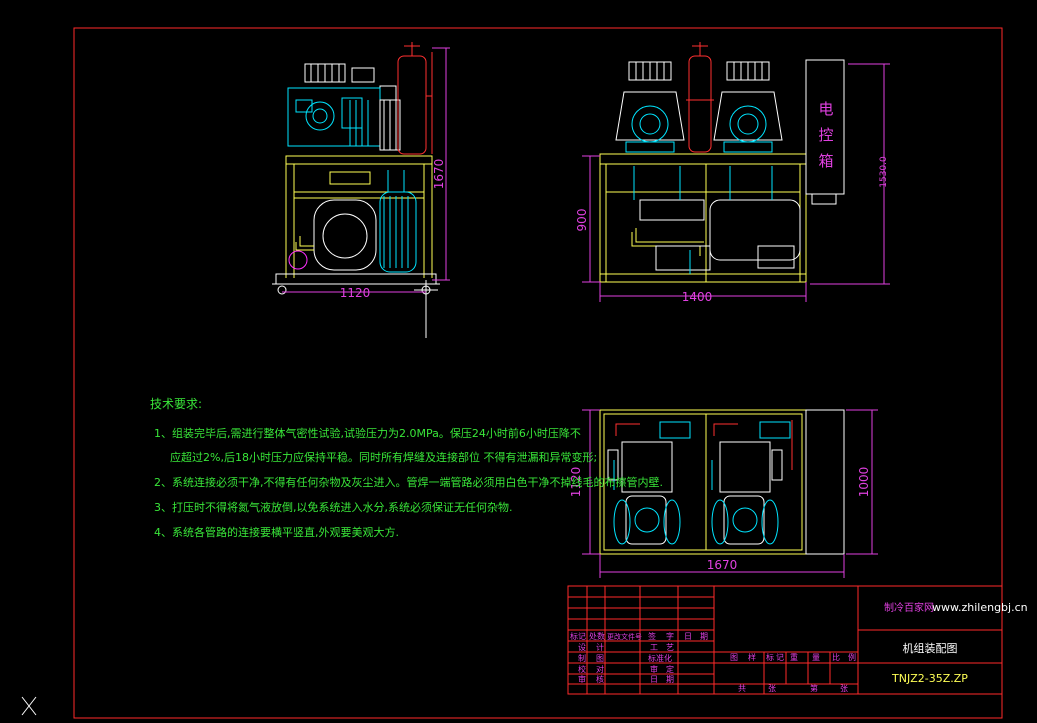 This screenshot has width=1037, height=723. I want to click on tb-bottom-2: 张, so click(772, 688).